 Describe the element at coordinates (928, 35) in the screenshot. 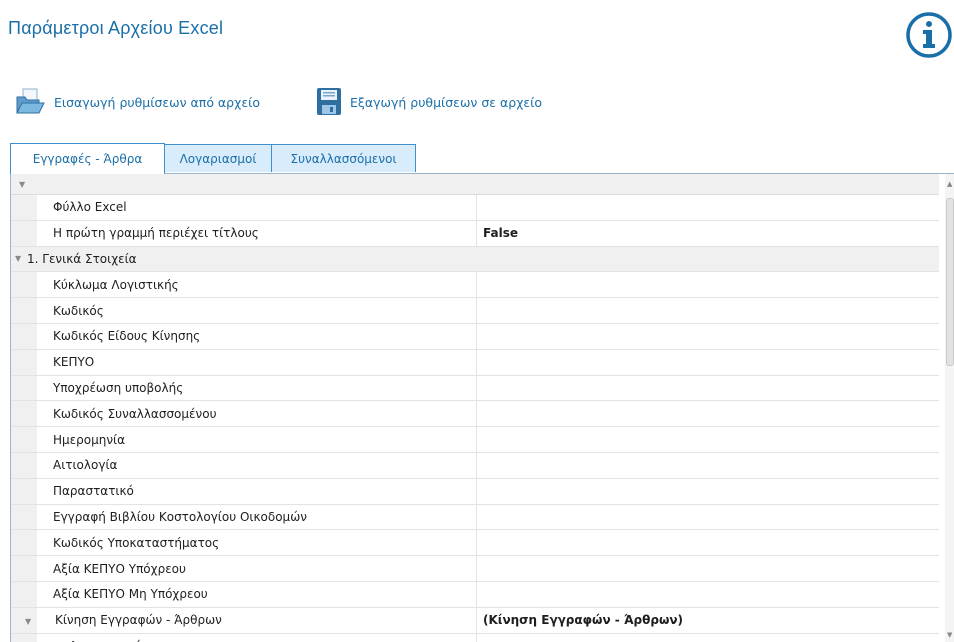

I see `info-circle-icon` at that location.